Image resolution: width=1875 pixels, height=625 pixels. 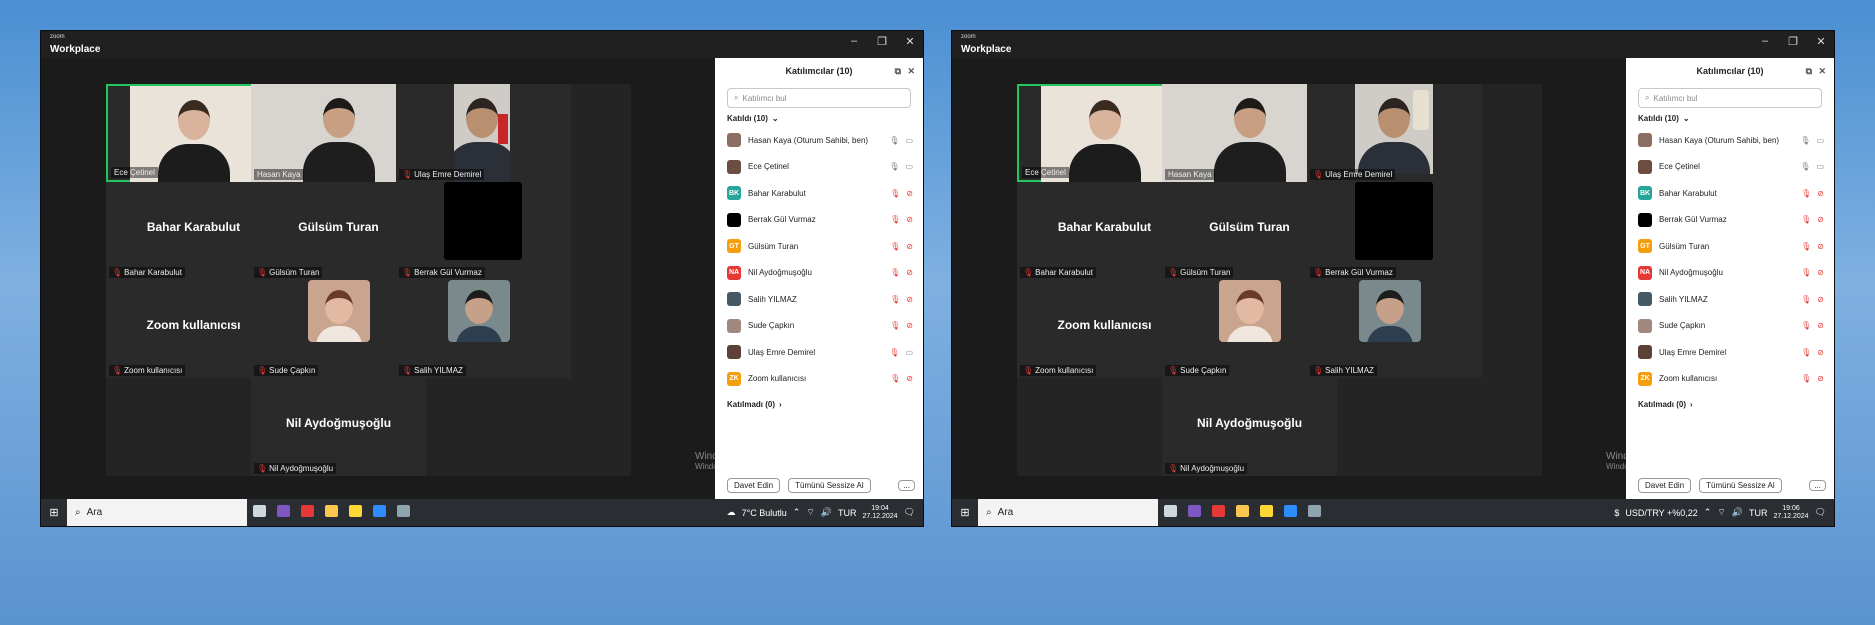 What do you see at coordinates (1194, 512) in the screenshot?
I see `copilot-icon` at bounding box center [1194, 512].